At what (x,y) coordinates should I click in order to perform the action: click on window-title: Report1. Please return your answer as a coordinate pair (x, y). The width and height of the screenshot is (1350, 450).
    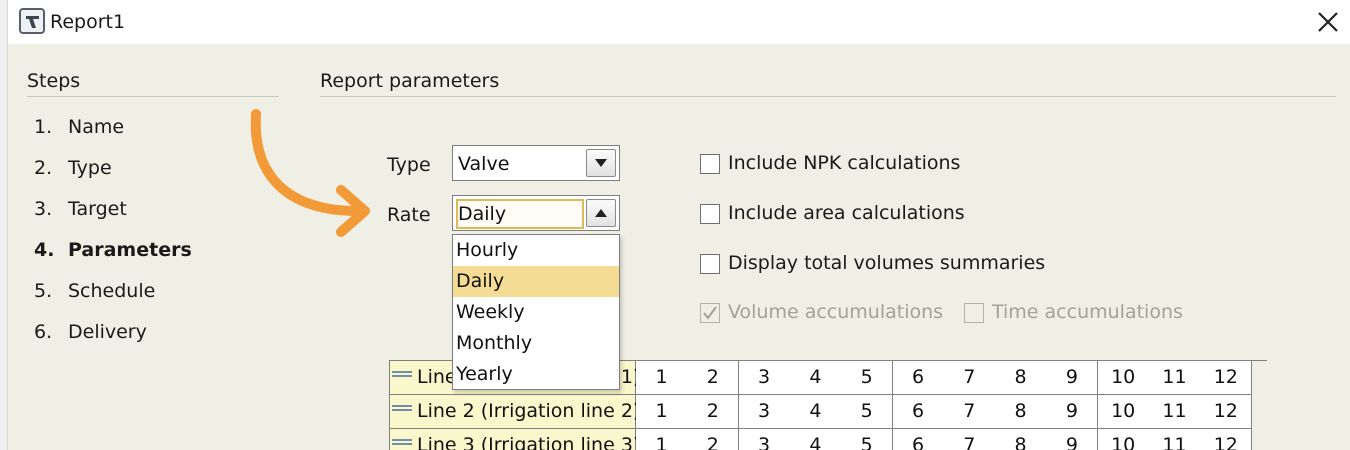
    Looking at the image, I should click on (88, 22).